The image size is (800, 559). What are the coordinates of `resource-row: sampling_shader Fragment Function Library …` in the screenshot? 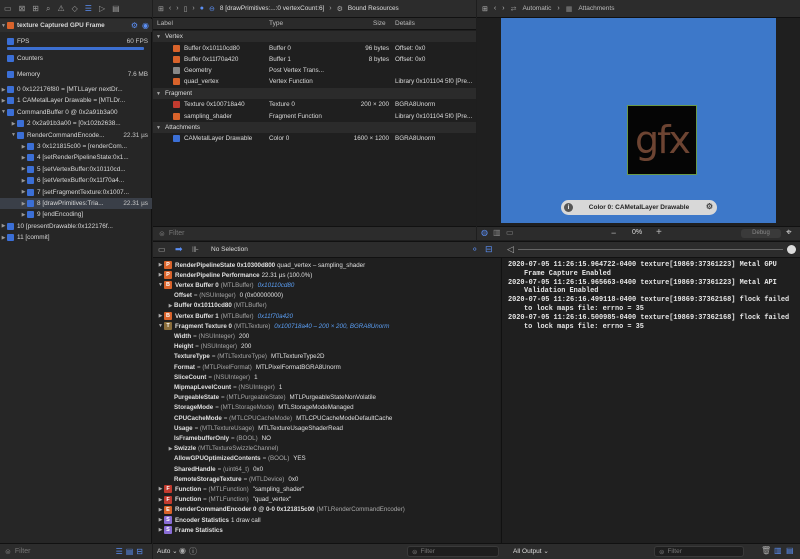 It's located at (314, 116).